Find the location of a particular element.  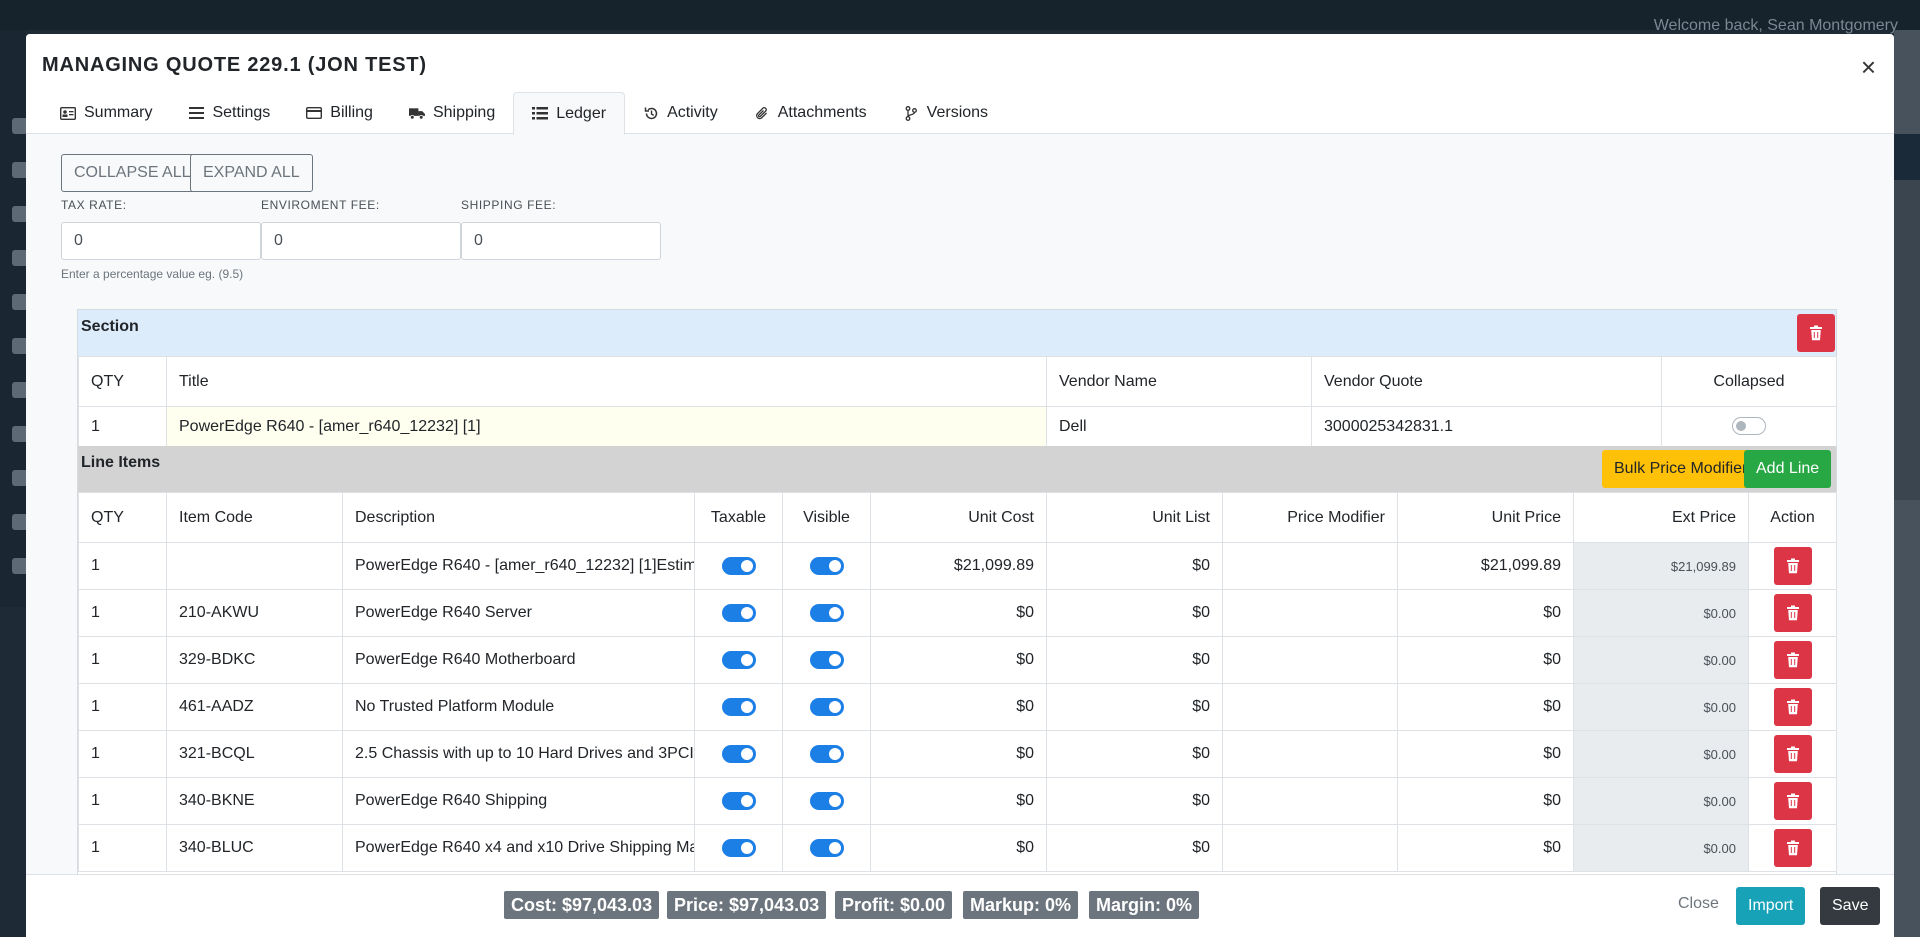

collapsed-toggle is located at coordinates (1749, 426).